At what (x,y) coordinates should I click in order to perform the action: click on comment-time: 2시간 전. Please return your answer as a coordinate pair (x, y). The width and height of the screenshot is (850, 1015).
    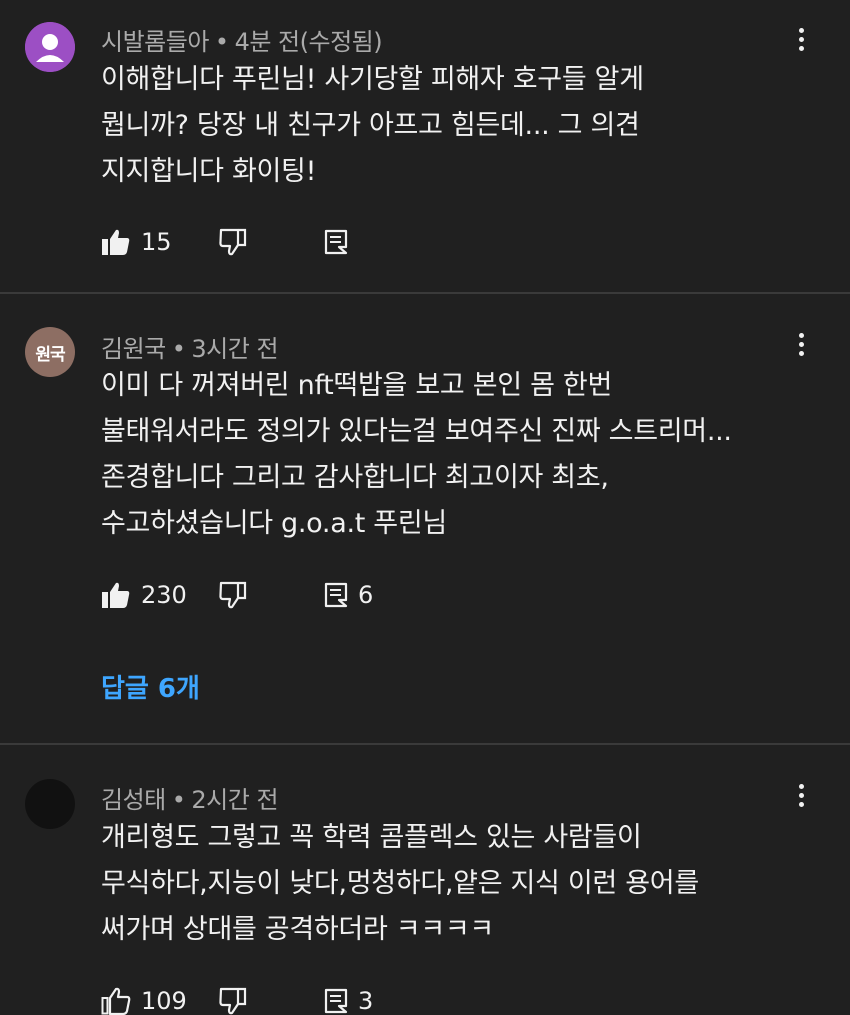
    Looking at the image, I should click on (235, 800).